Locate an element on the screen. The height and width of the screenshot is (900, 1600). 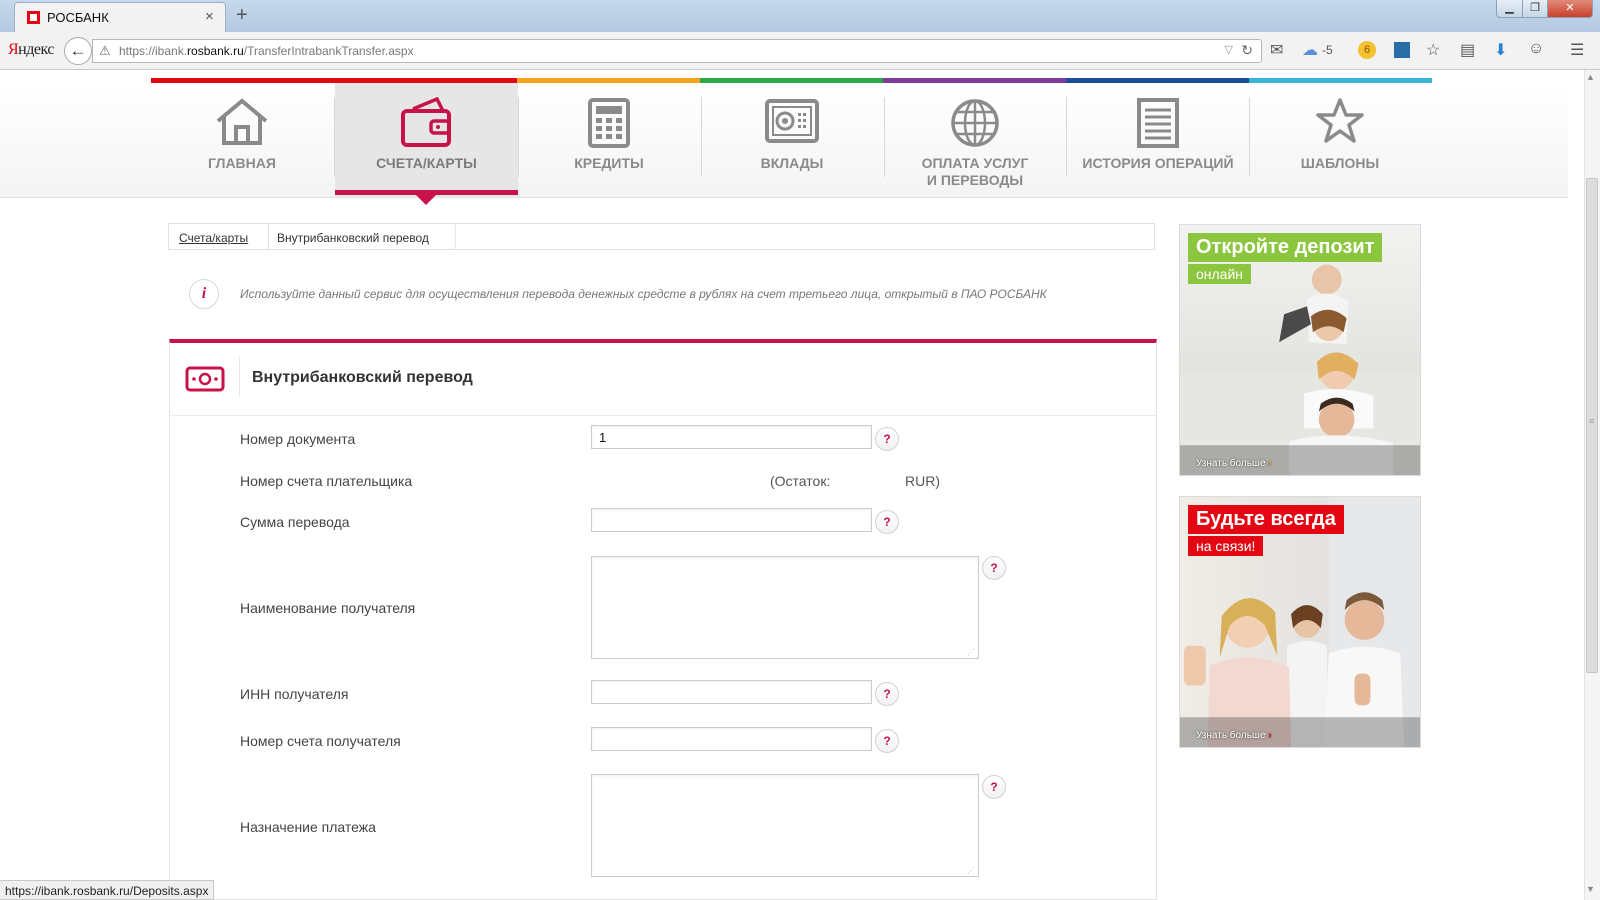
purpose-textarea is located at coordinates (785, 825).